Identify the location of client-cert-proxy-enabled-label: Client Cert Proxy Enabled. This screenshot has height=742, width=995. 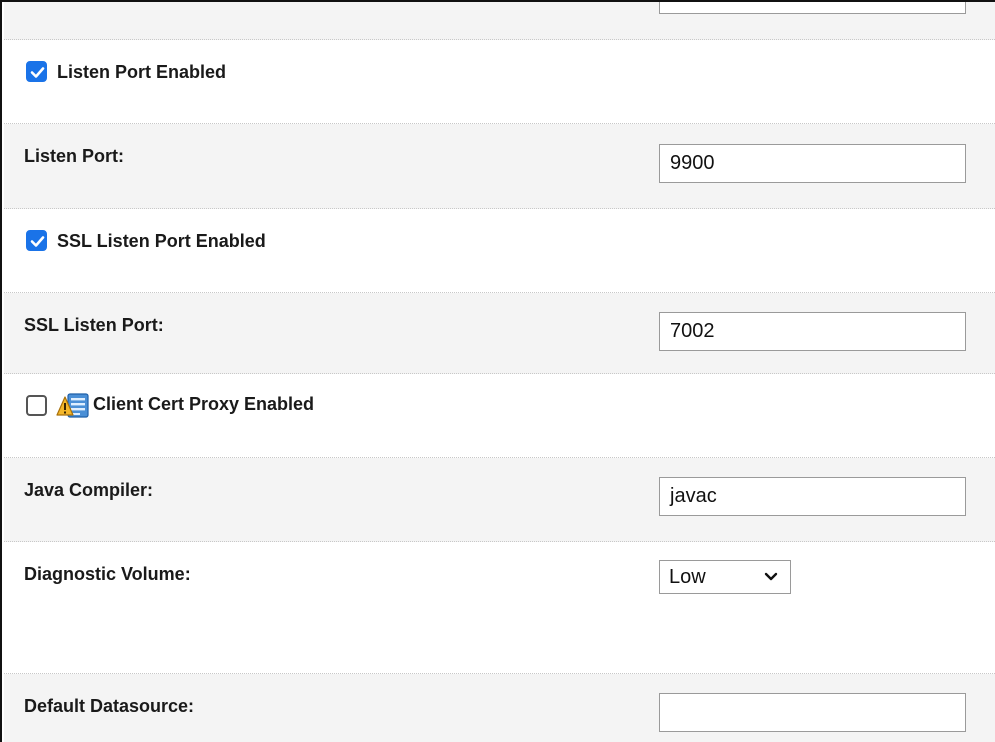
(204, 404).